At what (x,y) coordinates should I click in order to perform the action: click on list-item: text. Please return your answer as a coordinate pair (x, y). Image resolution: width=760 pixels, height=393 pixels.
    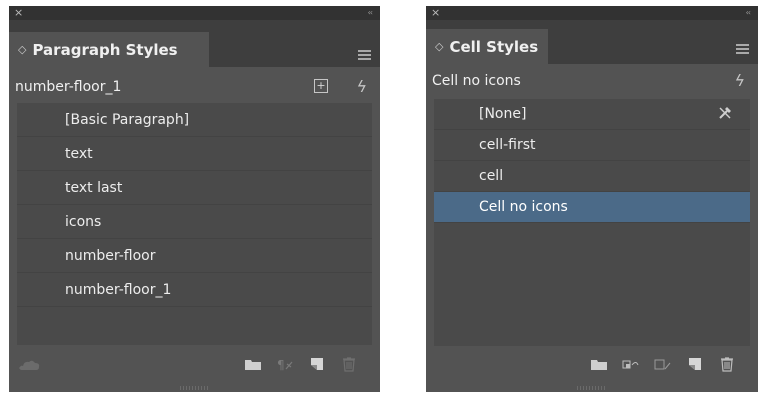
    Looking at the image, I should click on (194, 154).